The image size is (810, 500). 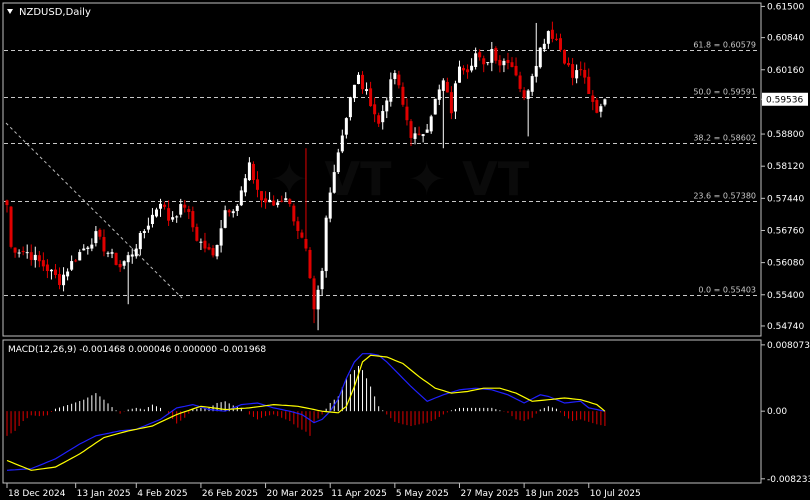 I want to click on time-tick-label: 18 Jun 2025, so click(x=552, y=494).